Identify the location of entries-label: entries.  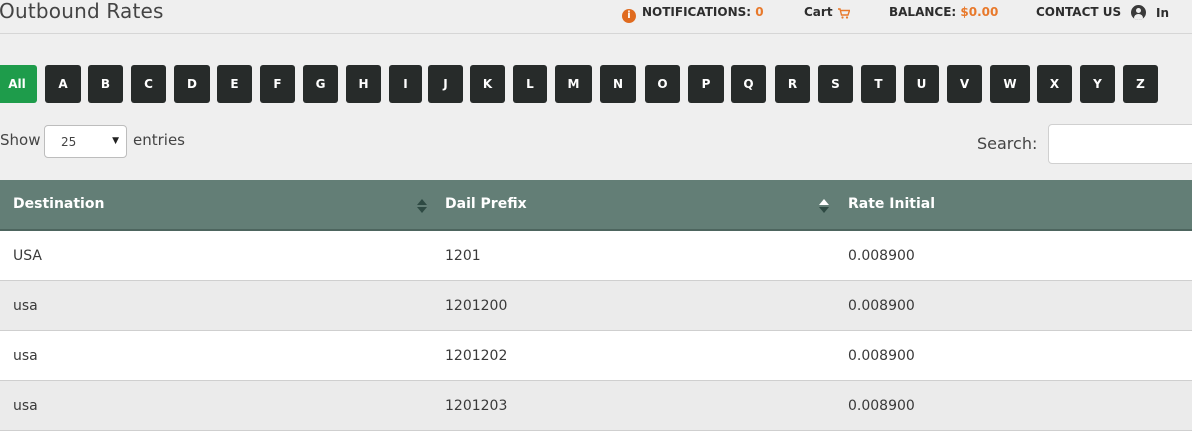
(159, 140).